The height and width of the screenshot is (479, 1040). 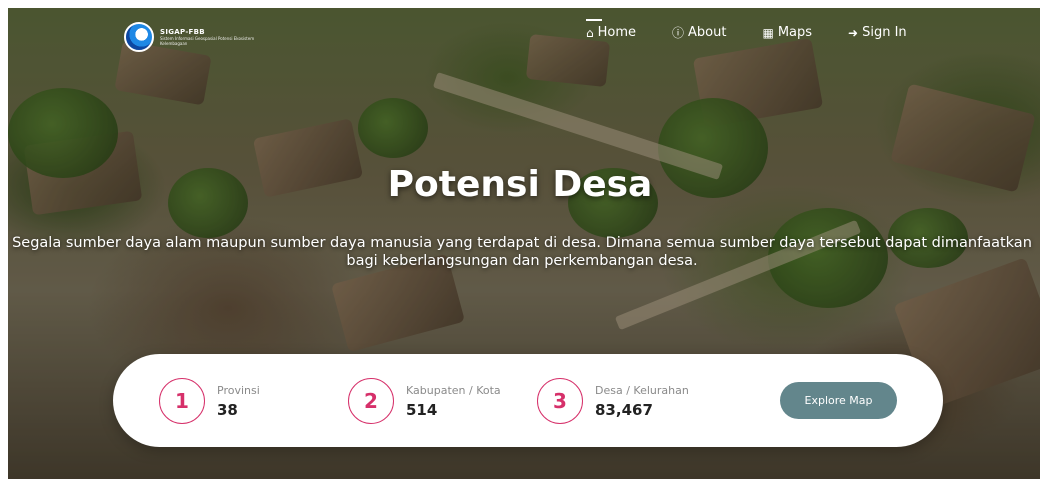 I want to click on stat-number-circle: 3, so click(x=560, y=401).